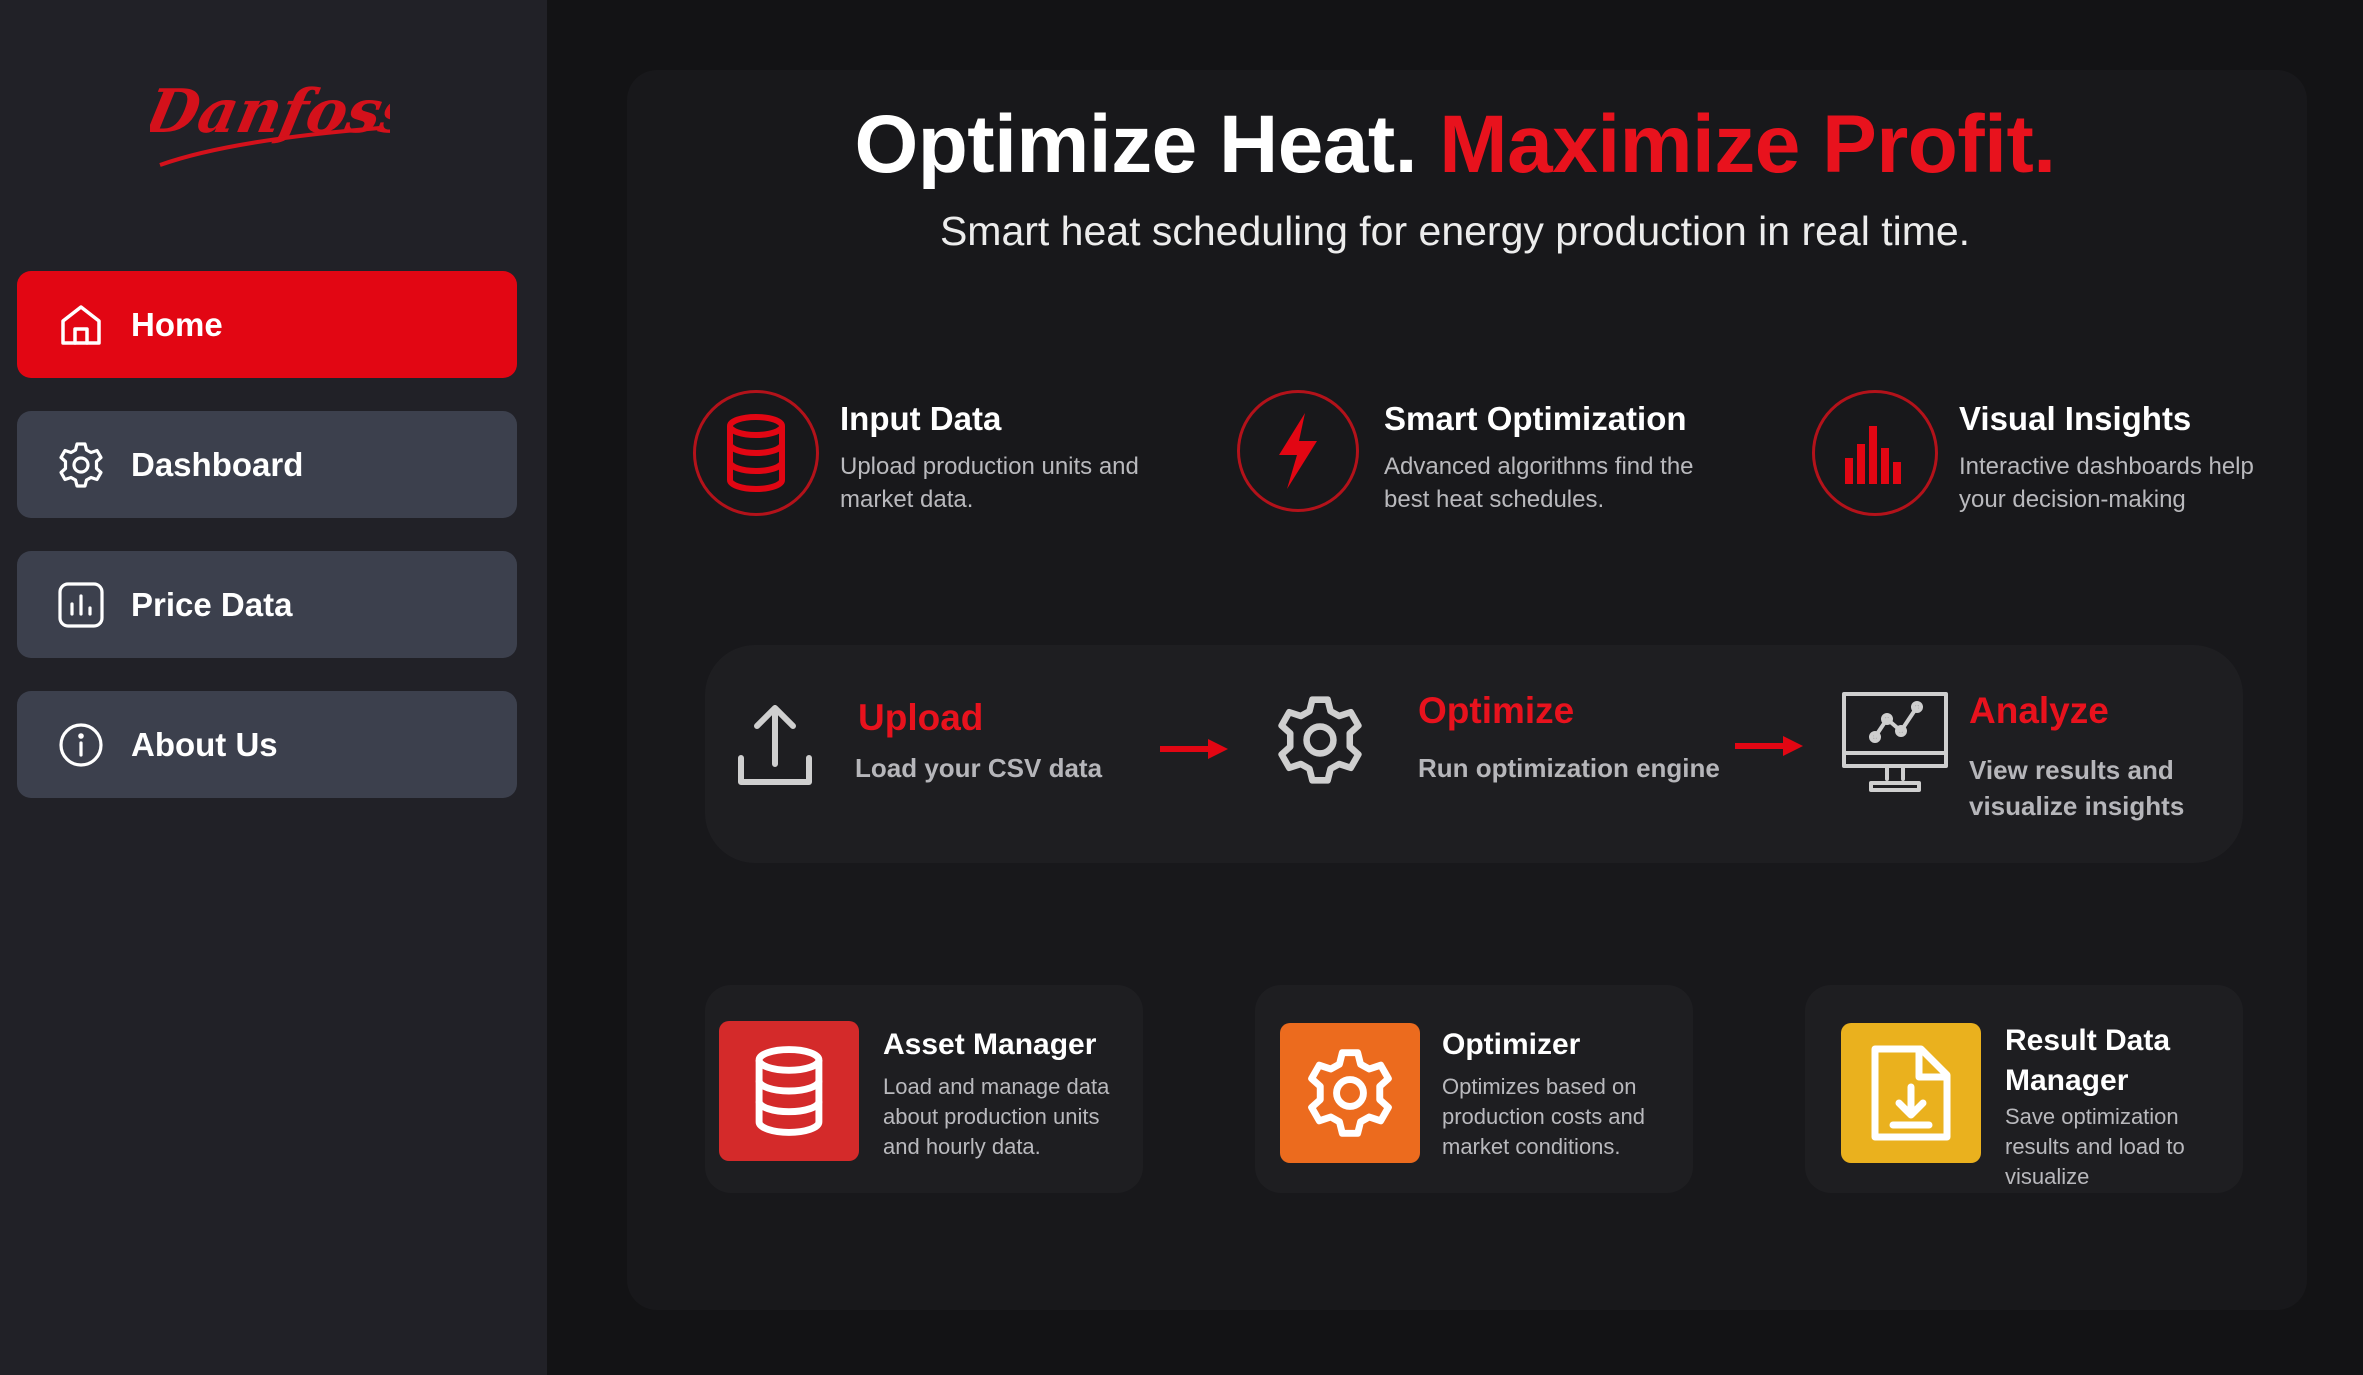 The width and height of the screenshot is (2363, 1375). Describe the element at coordinates (2075, 418) in the screenshot. I see `feature-title: Visual Insights` at that location.